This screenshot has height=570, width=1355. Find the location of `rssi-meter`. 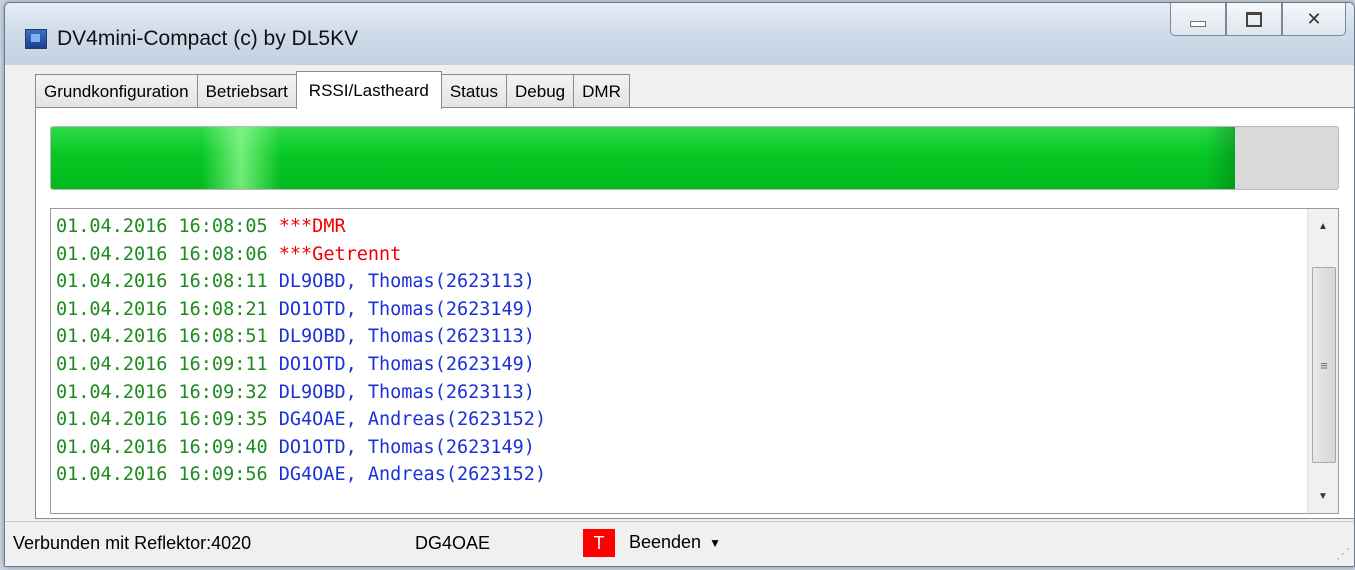

rssi-meter is located at coordinates (694, 158).